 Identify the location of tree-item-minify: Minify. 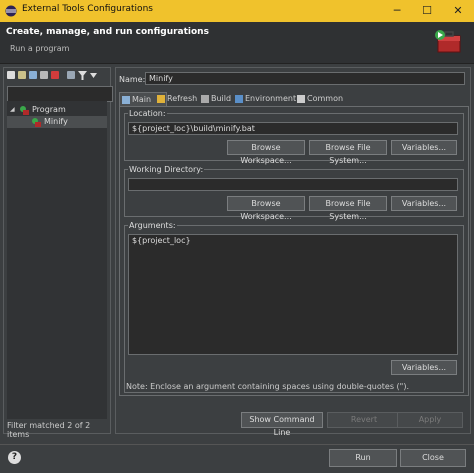
(57, 122).